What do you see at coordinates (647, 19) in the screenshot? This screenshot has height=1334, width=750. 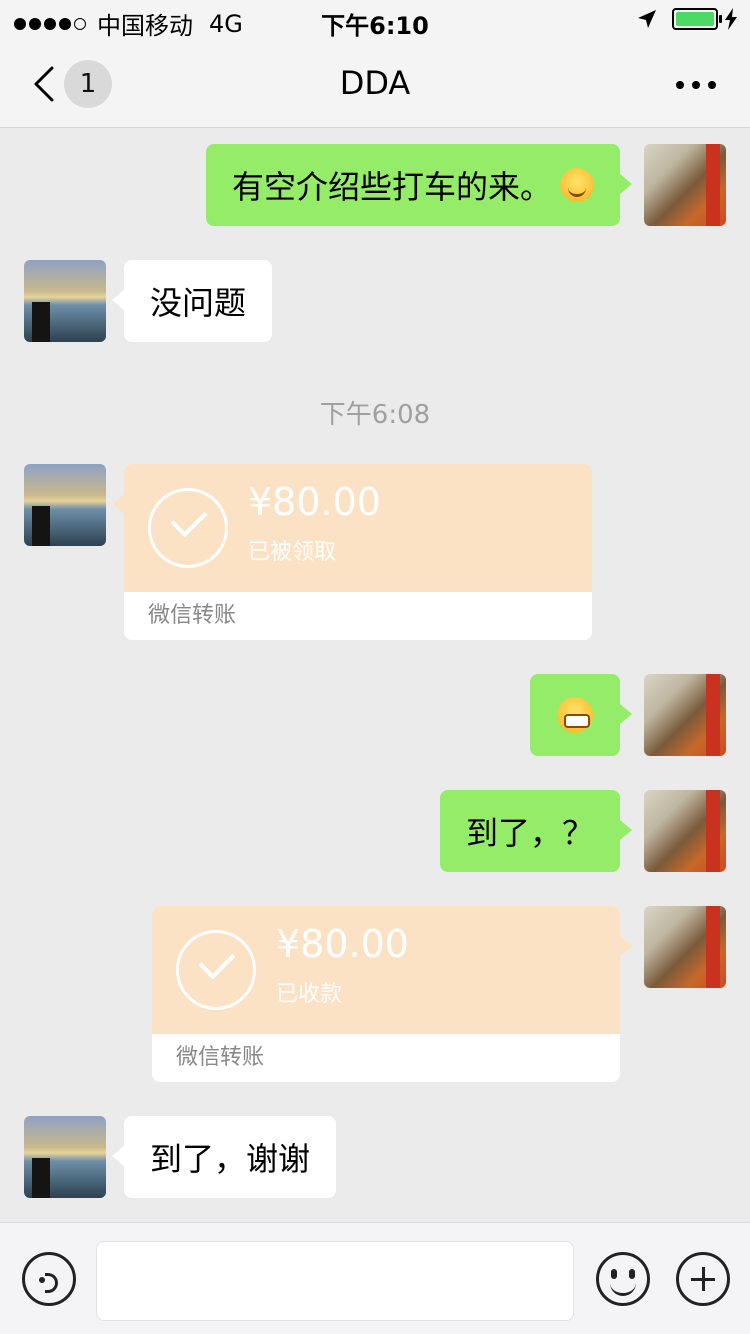 I see `location-arrow-icon` at bounding box center [647, 19].